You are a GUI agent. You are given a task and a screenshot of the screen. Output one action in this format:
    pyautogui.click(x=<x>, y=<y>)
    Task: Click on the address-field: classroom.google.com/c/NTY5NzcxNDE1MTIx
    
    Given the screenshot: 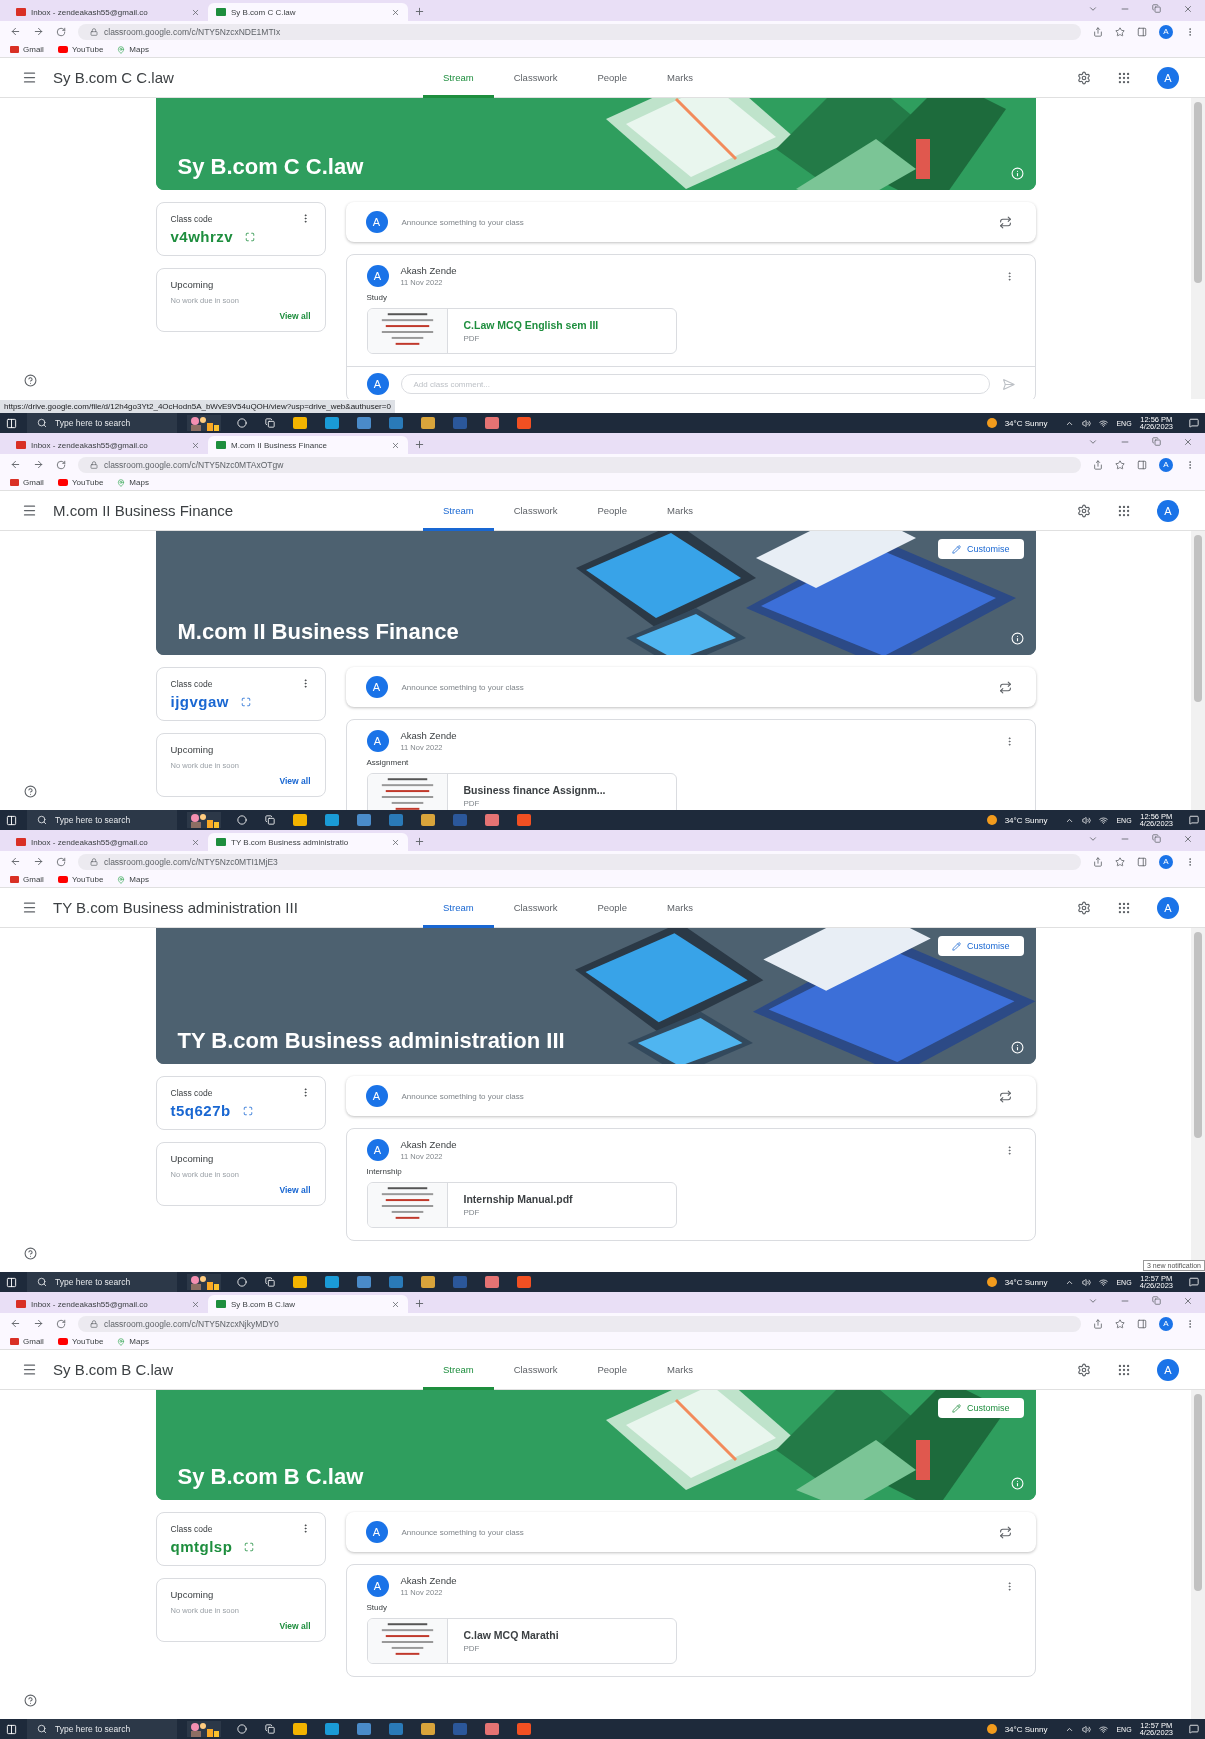 What is the action you would take?
    pyautogui.click(x=579, y=31)
    